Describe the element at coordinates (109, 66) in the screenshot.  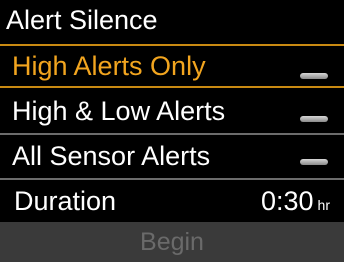
I see `option-label: High Alerts Only` at that location.